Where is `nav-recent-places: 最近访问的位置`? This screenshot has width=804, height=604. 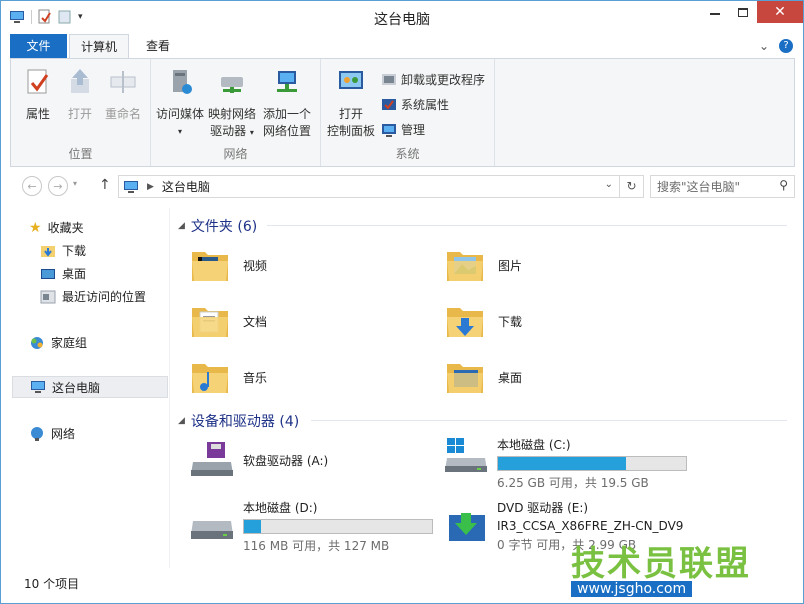
nav-recent-places: 最近访问的位置 is located at coordinates (93, 296).